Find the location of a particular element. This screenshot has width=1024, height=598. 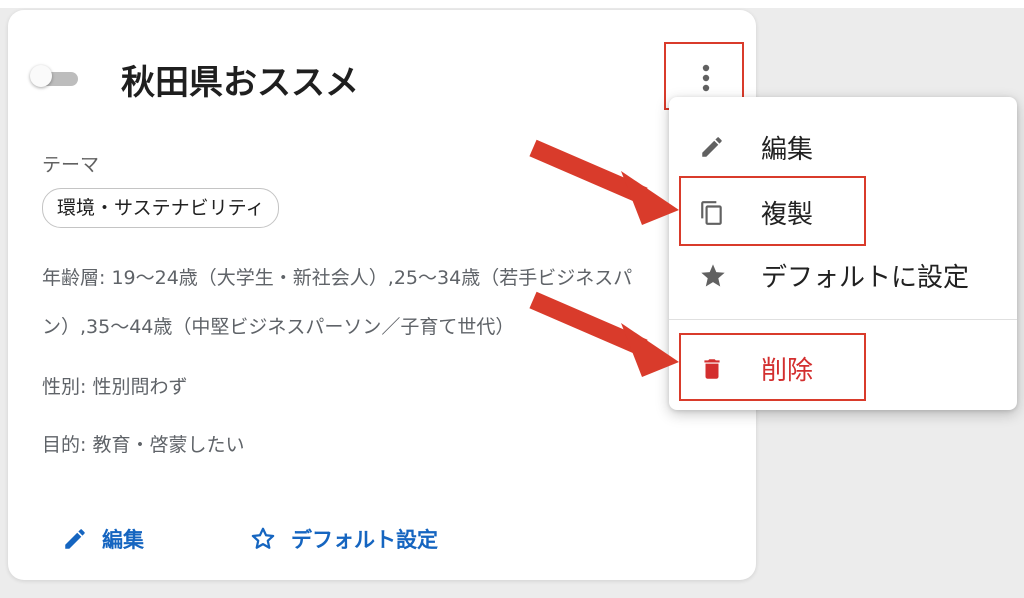

arrow-to-duplicate is located at coordinates (604, 182).